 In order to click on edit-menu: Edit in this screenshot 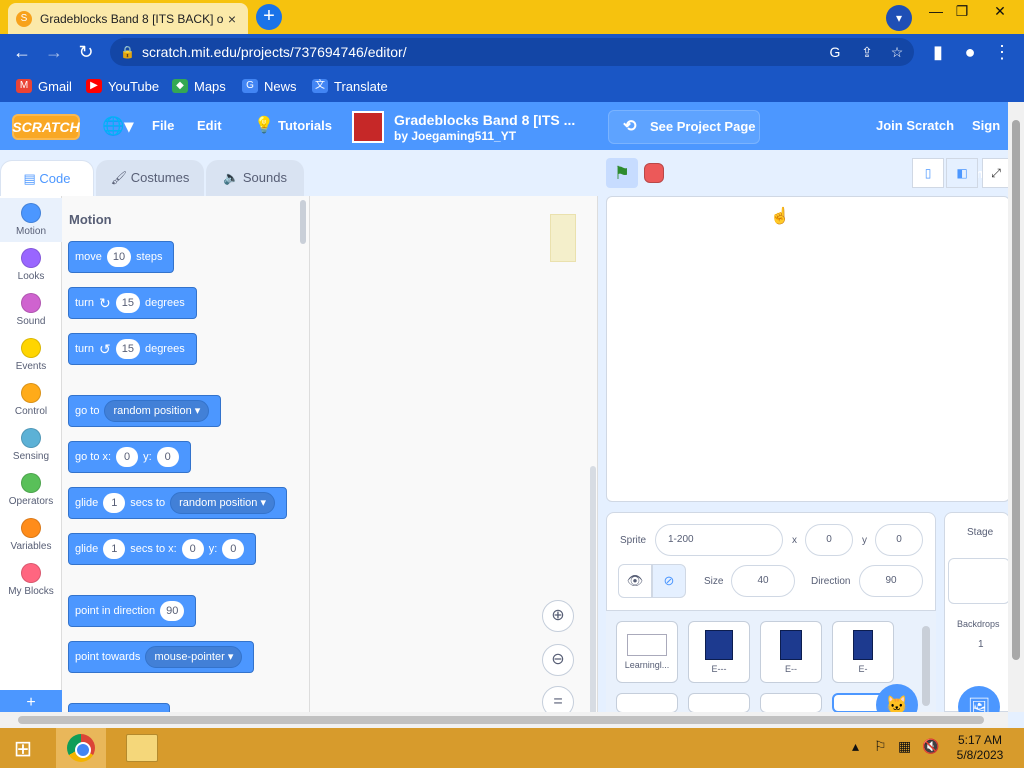, I will do `click(209, 126)`.